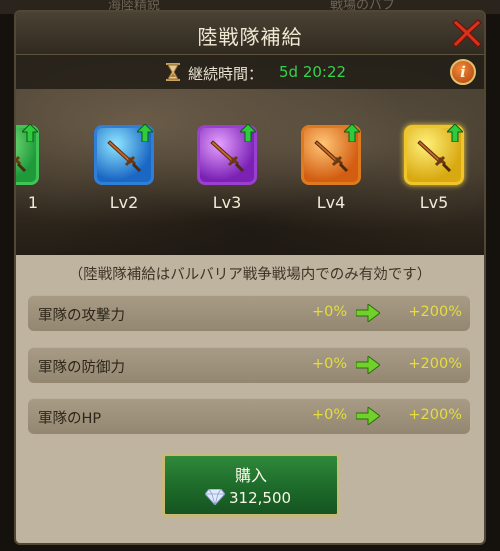  What do you see at coordinates (124, 154) in the screenshot?
I see `level-2-icon` at bounding box center [124, 154].